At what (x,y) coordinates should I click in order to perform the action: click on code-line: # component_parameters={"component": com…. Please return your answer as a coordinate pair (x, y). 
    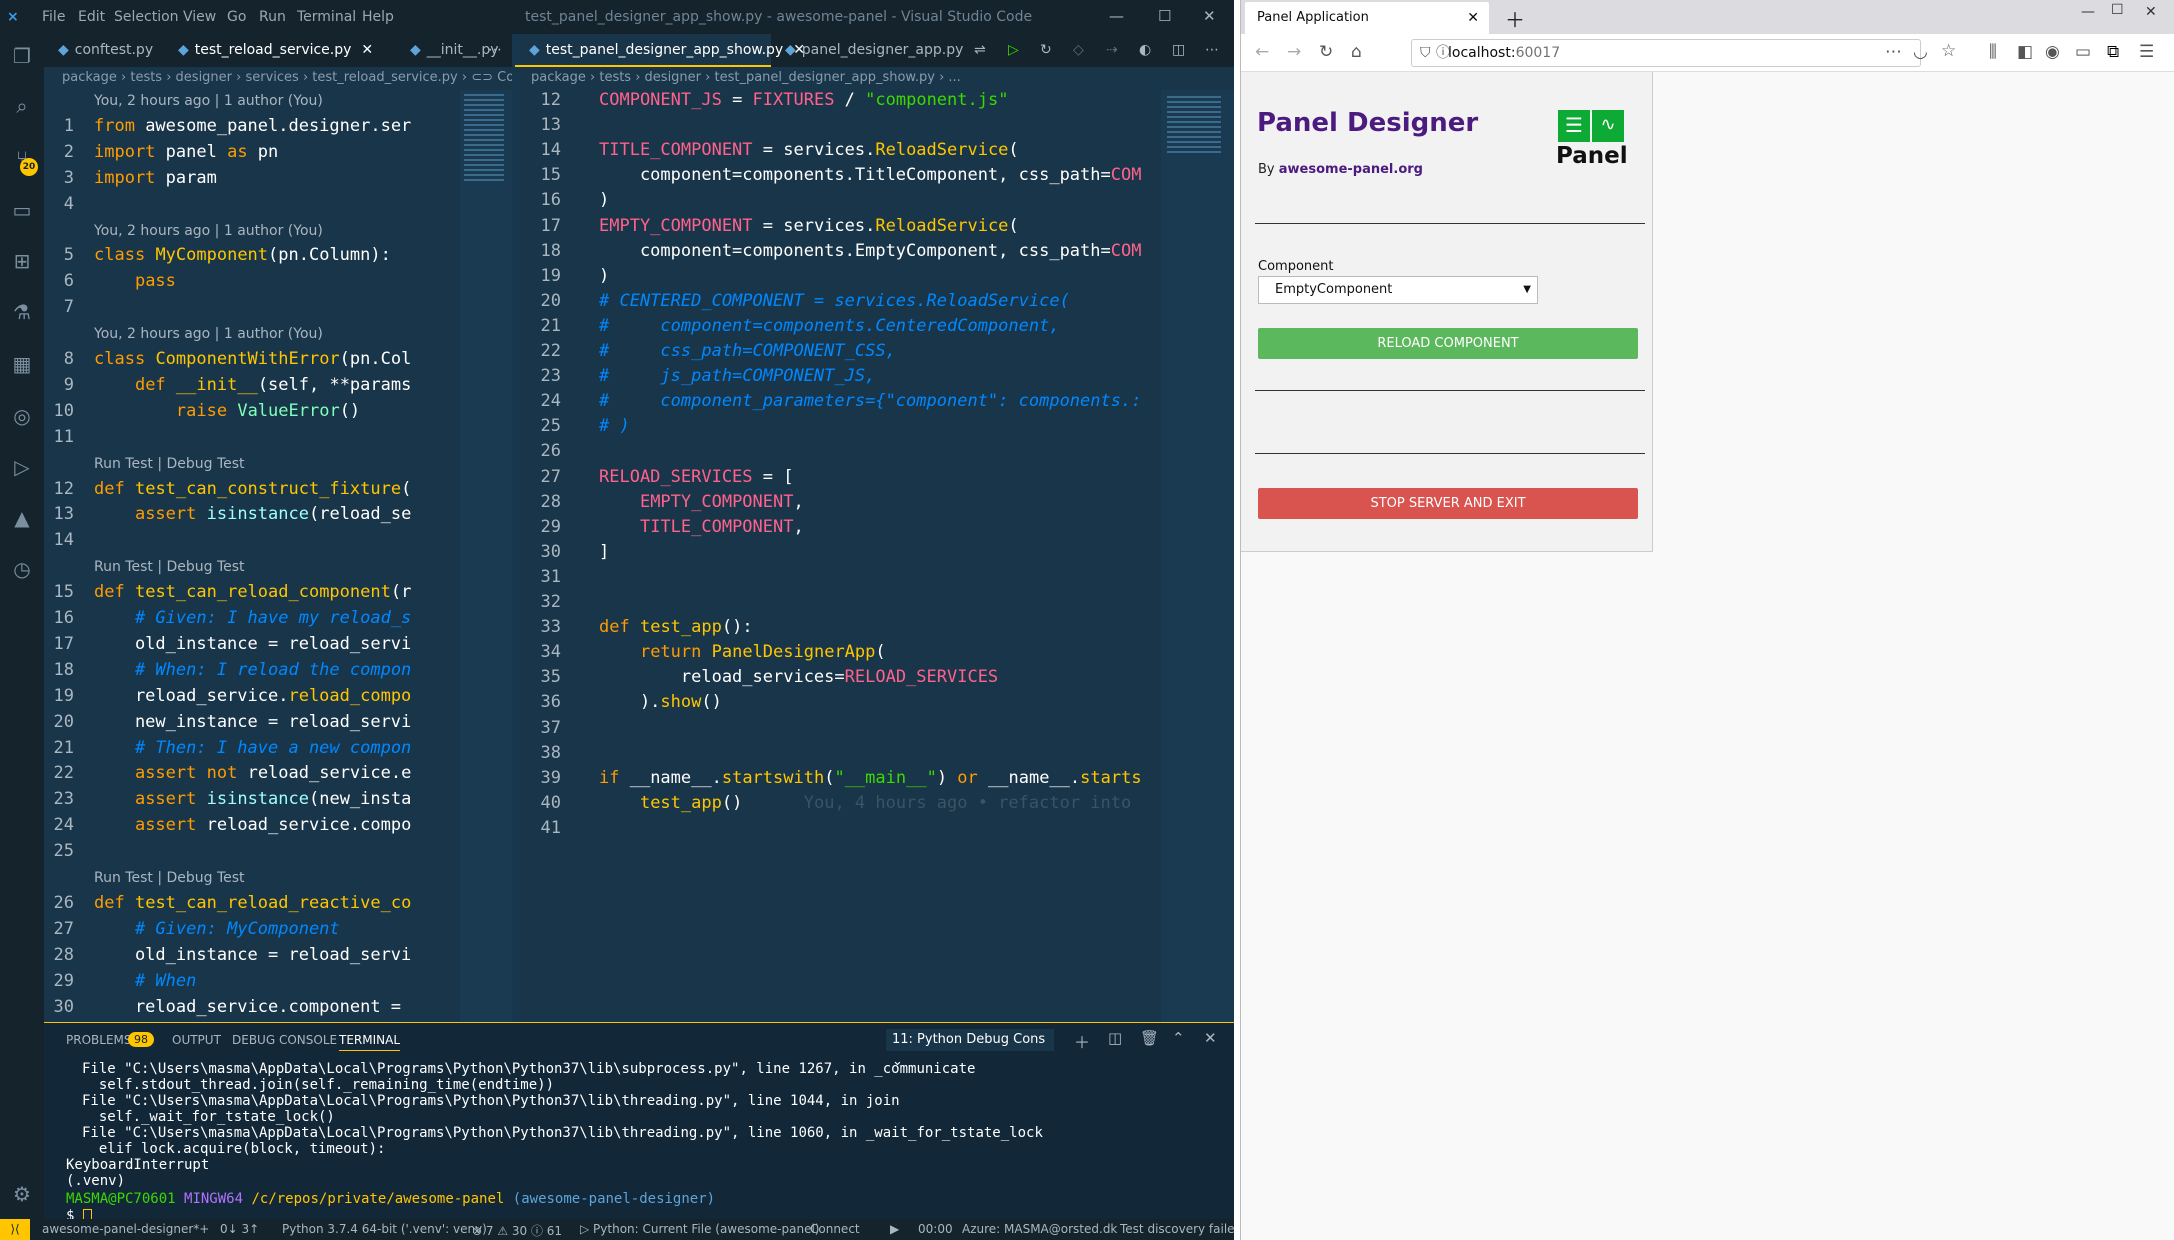
    Looking at the image, I should click on (870, 401).